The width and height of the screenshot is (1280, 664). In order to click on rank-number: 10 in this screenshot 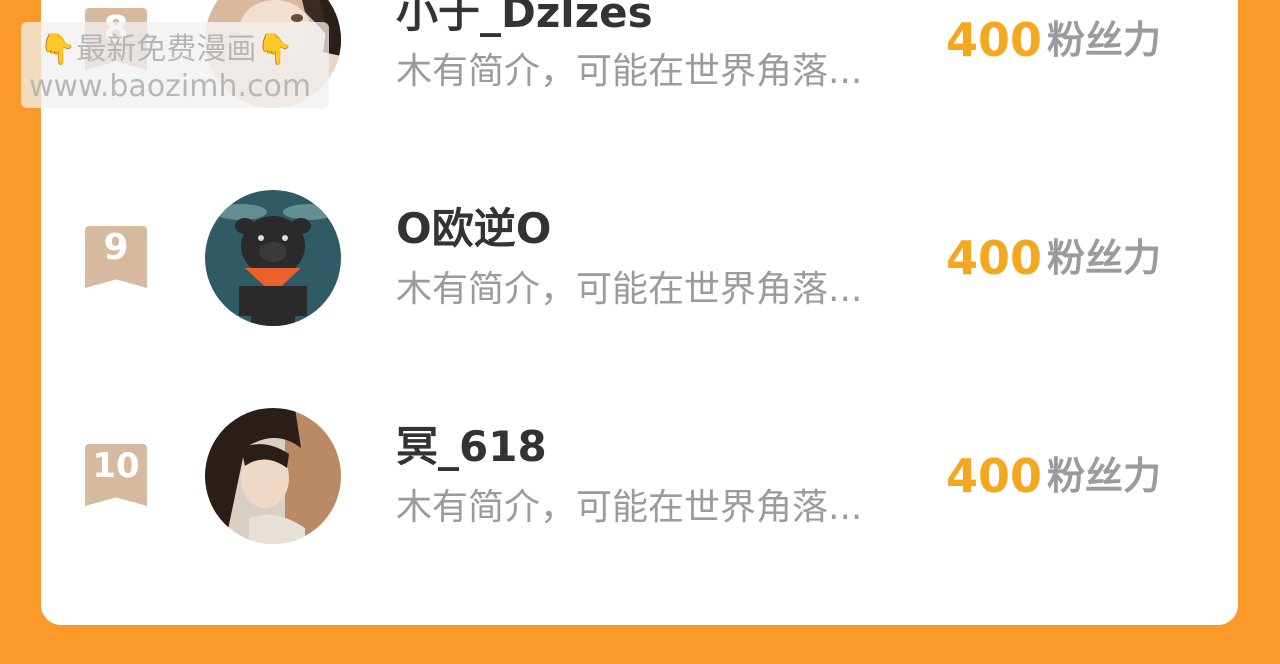, I will do `click(116, 466)`.